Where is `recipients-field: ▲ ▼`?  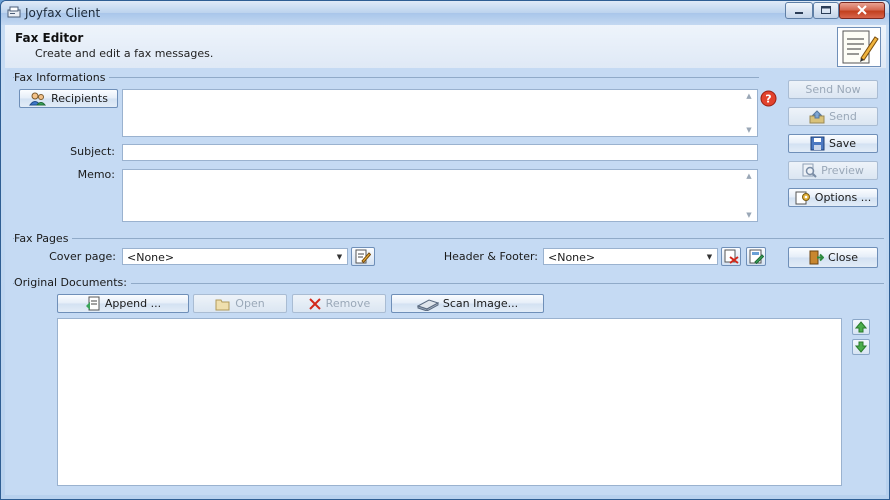
recipients-field: ▲ ▼ is located at coordinates (440, 113).